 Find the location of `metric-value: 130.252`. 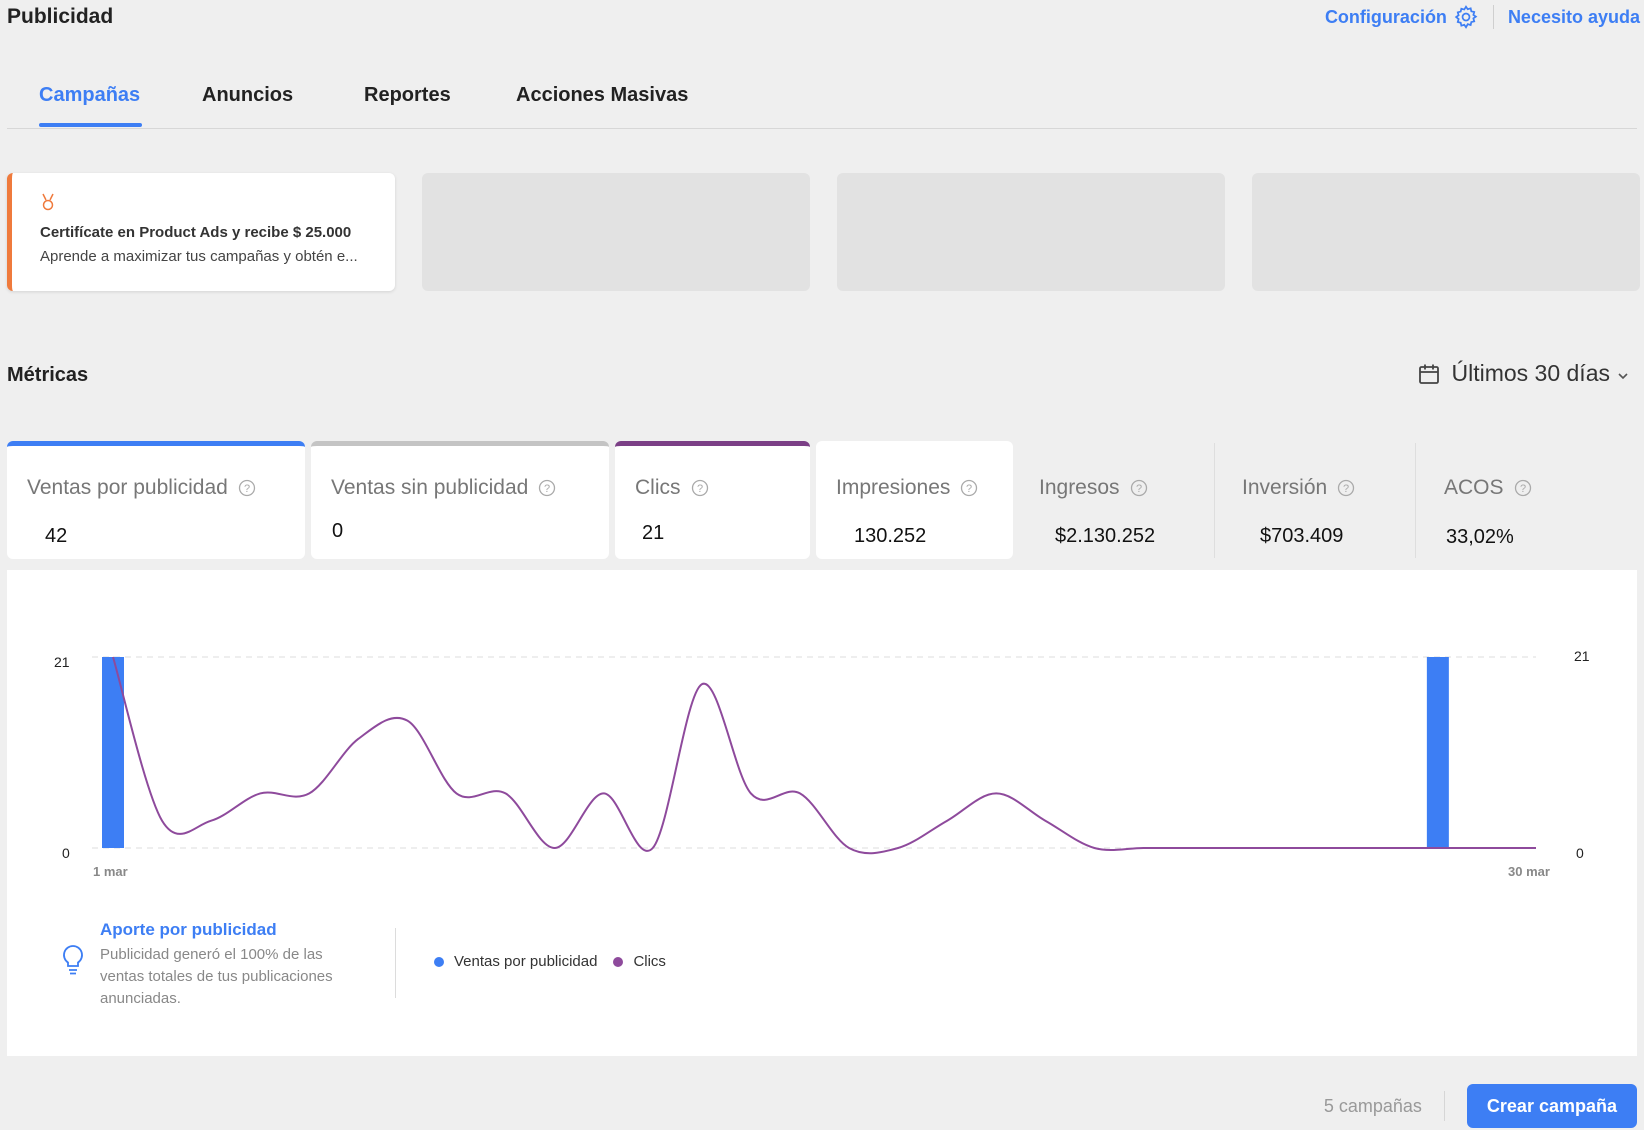

metric-value: 130.252 is located at coordinates (890, 536).